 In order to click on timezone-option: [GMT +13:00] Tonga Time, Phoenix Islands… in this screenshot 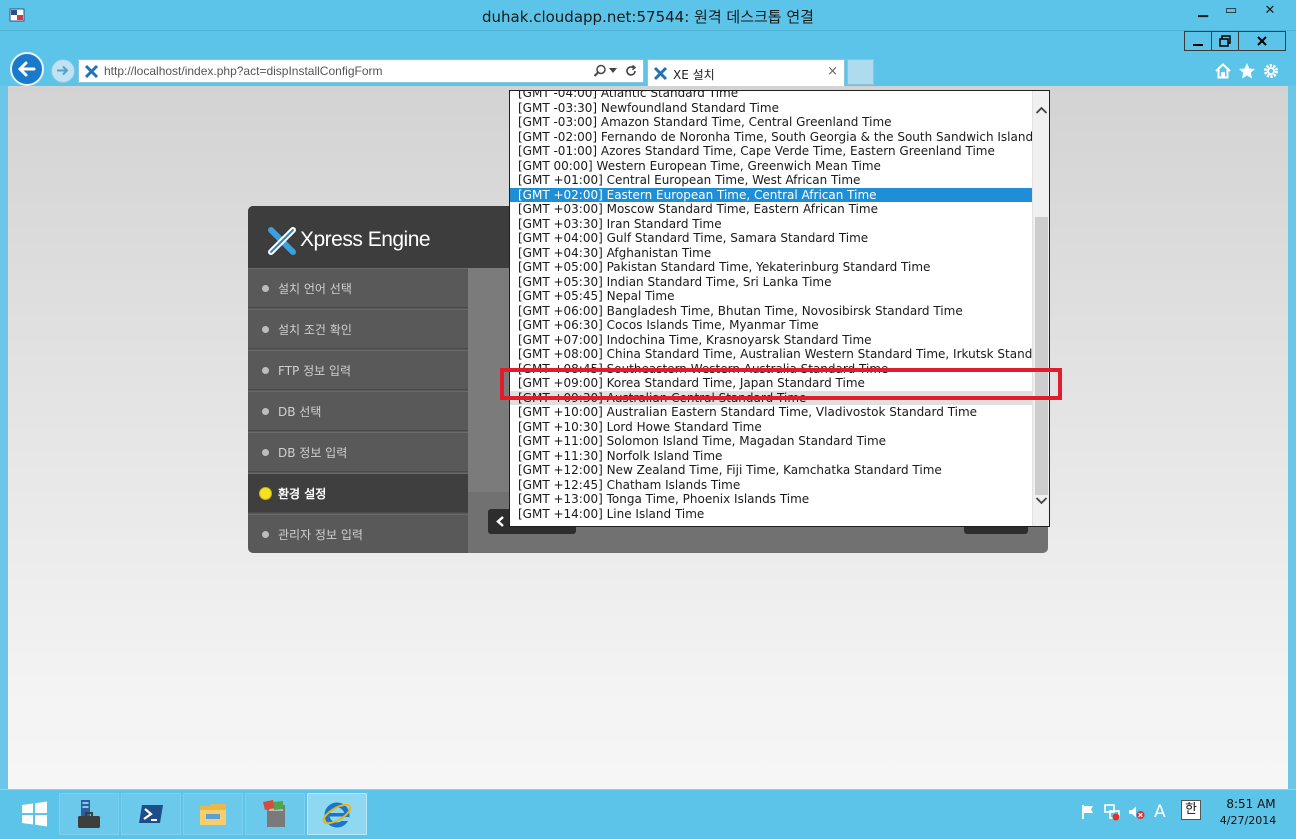, I will do `click(771, 499)`.